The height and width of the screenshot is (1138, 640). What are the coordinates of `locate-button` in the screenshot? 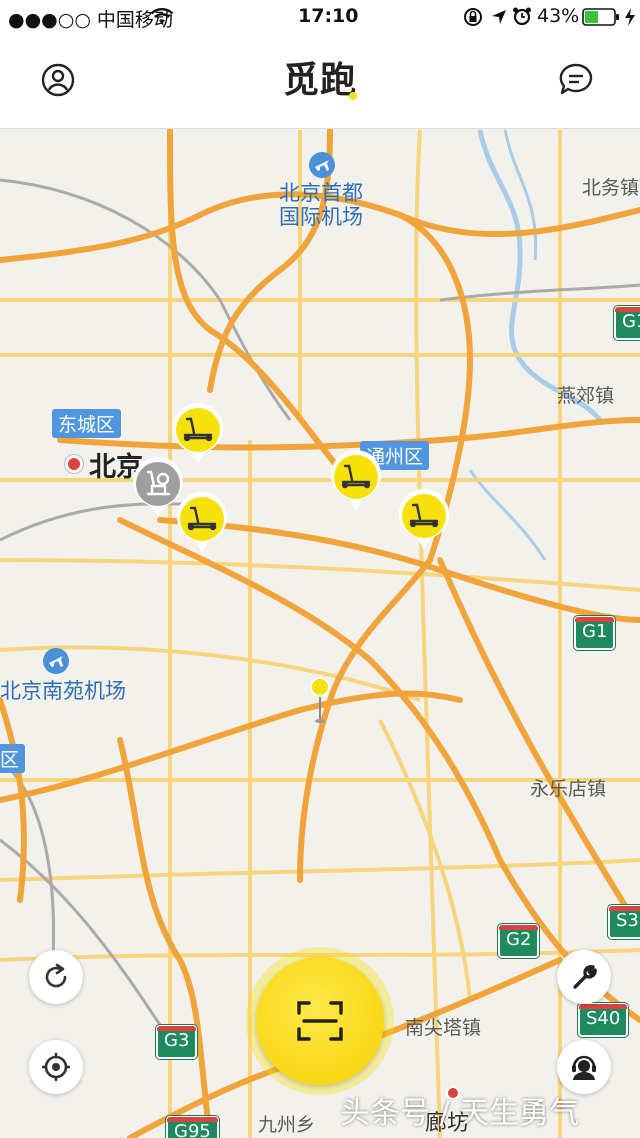 It's located at (56, 1067).